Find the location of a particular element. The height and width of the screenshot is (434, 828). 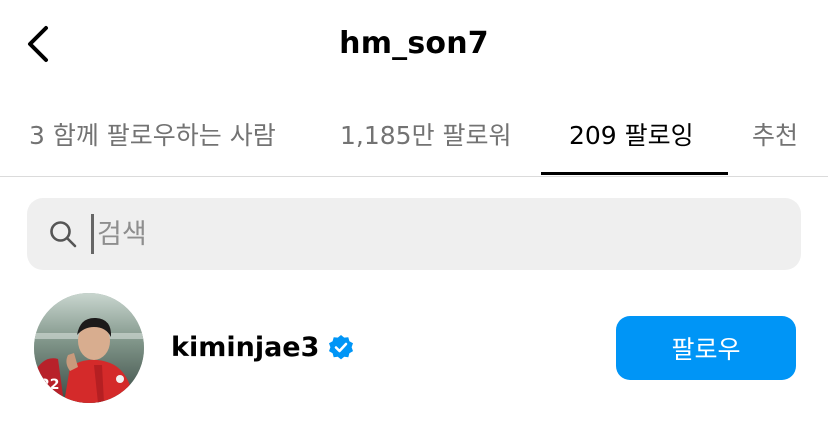

tab-mutual-followers: 3 함께 팔로우하는 사람 is located at coordinates (152, 134).